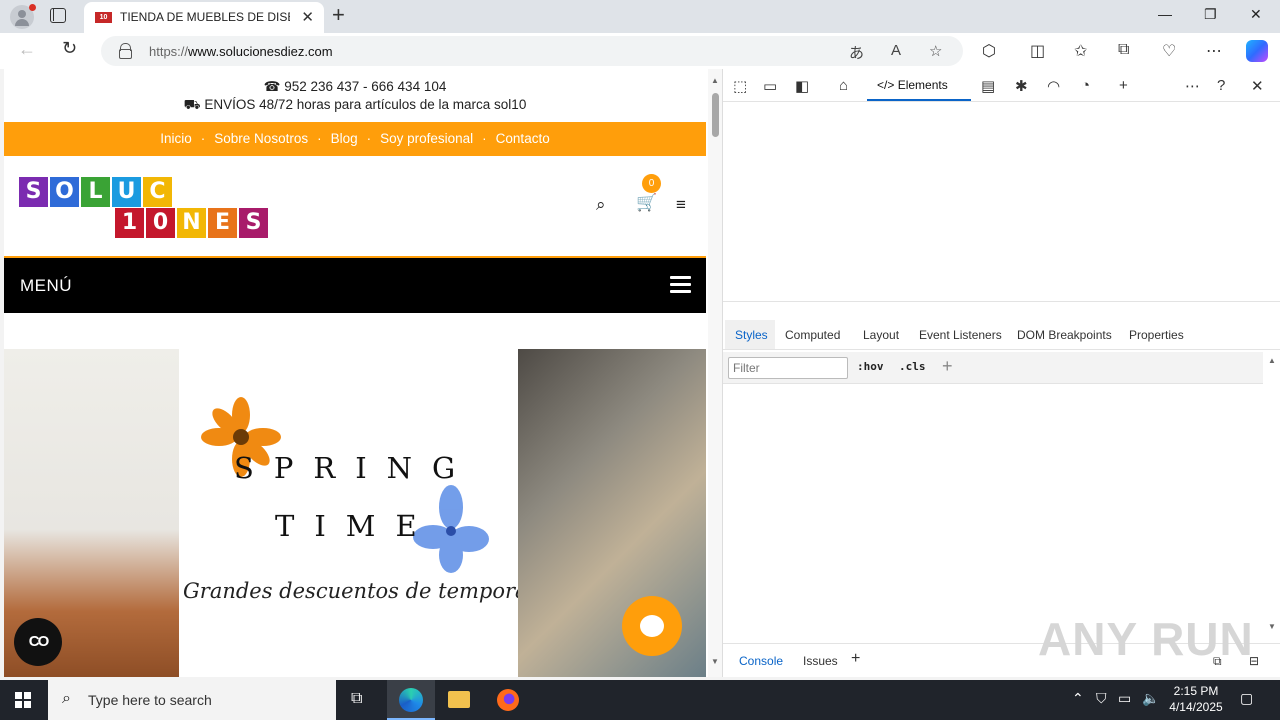  I want to click on scroll-down-icon: ▼, so click(715, 661).